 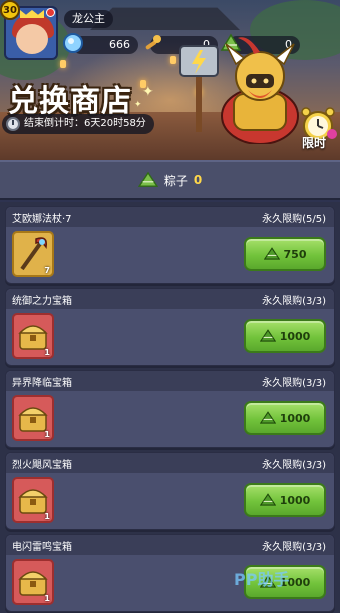 What do you see at coordinates (42, 465) in the screenshot?
I see `item-name: 烈火飓风宝箱` at bounding box center [42, 465].